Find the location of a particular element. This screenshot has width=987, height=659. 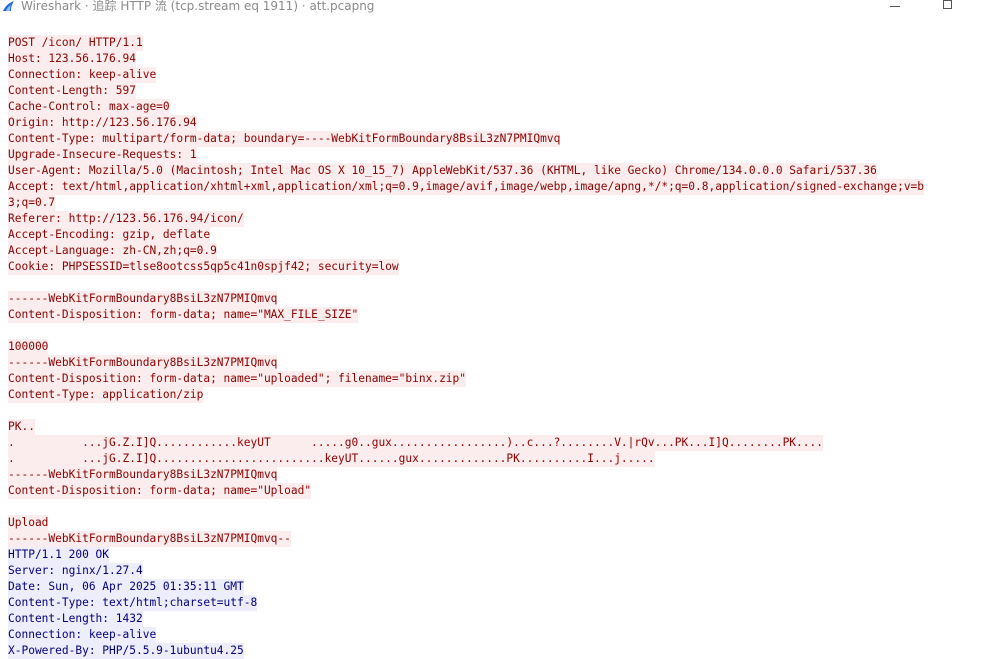

request-line-text: Accept-Encoding: gzip, deflate is located at coordinates (109, 235).